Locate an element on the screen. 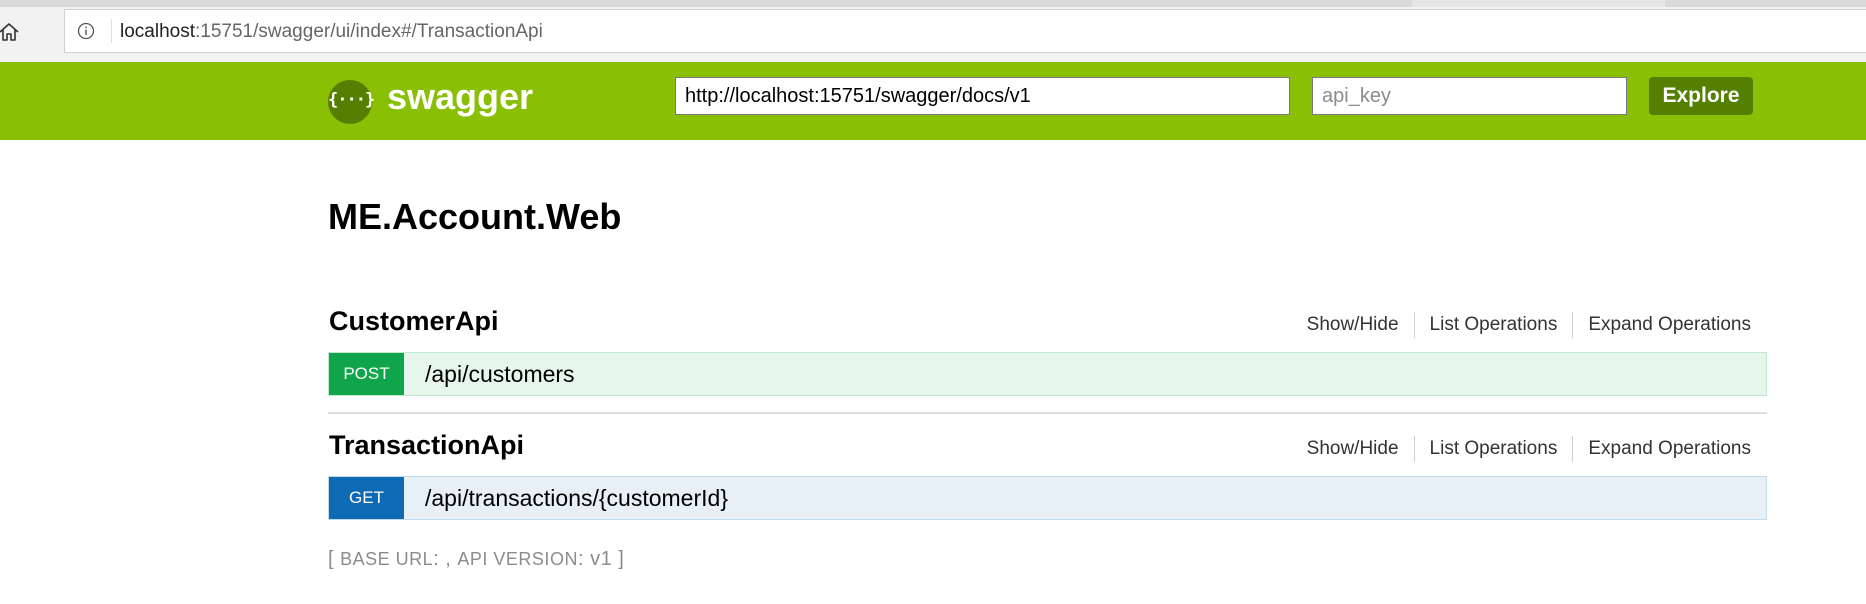 The image size is (1866, 604). base-url-label: BASE URL is located at coordinates (387, 559).